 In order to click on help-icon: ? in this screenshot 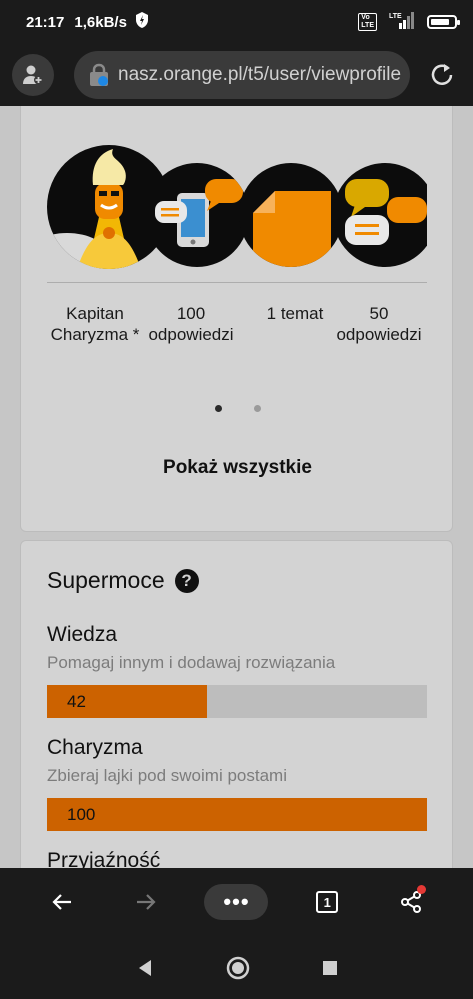, I will do `click(186, 580)`.